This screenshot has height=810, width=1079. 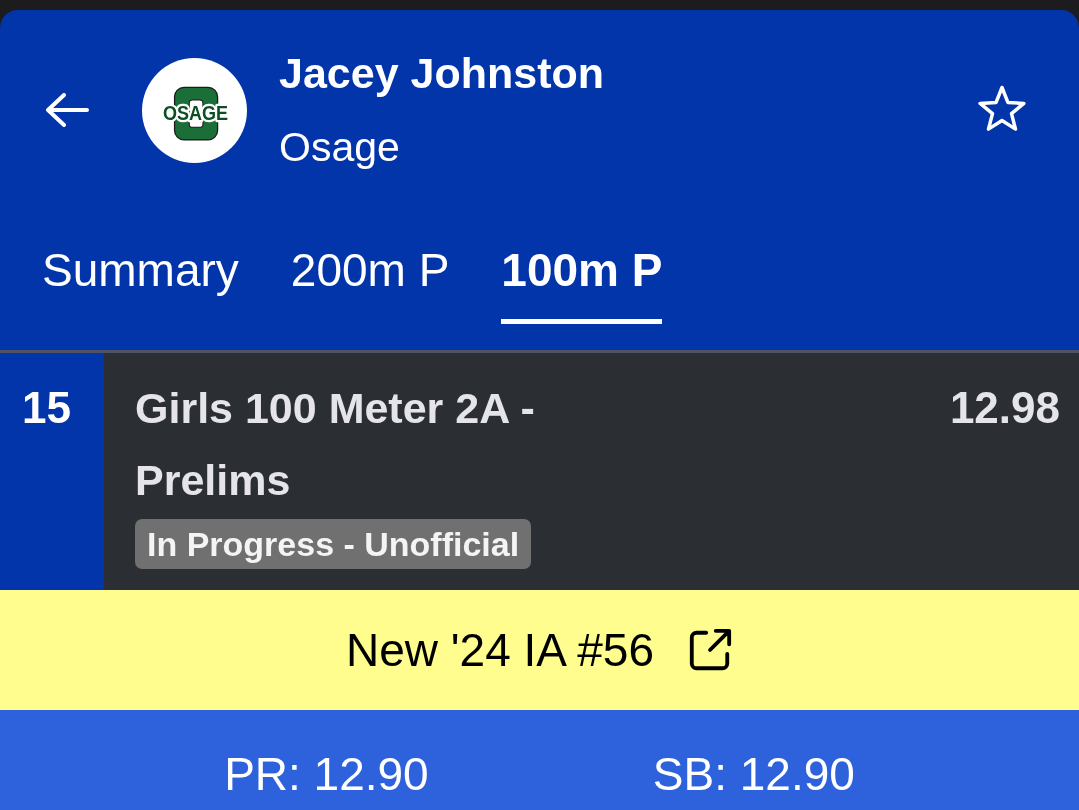 What do you see at coordinates (582, 267) in the screenshot?
I see `tab: 100m P` at bounding box center [582, 267].